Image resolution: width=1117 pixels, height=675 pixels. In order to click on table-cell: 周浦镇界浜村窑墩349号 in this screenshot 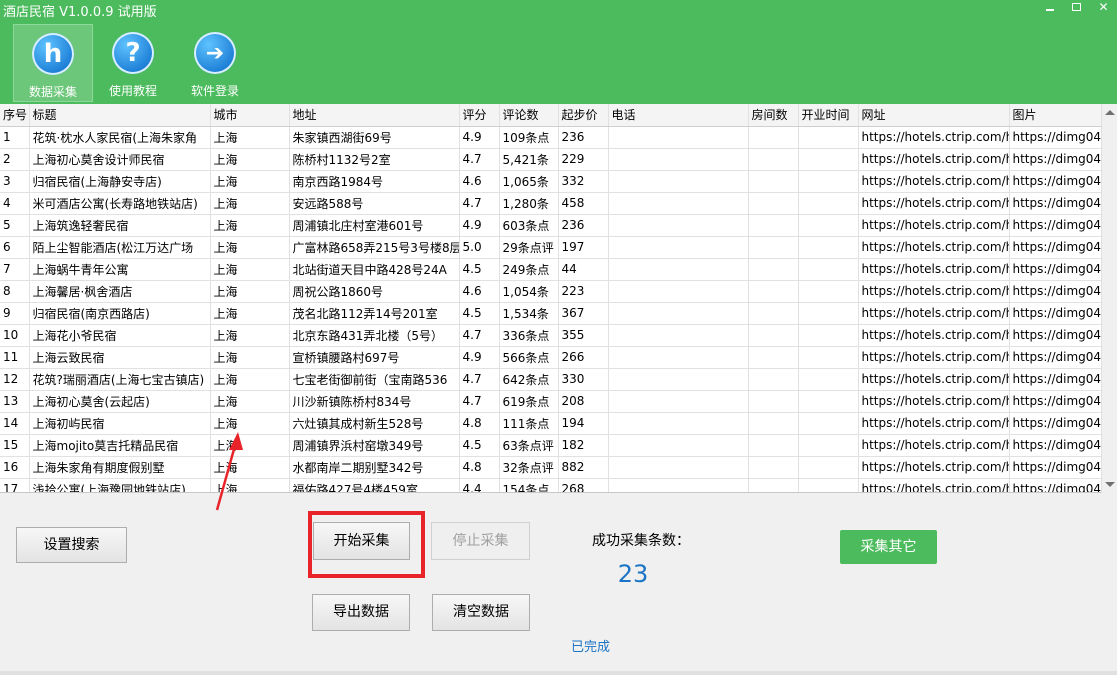, I will do `click(374, 445)`.